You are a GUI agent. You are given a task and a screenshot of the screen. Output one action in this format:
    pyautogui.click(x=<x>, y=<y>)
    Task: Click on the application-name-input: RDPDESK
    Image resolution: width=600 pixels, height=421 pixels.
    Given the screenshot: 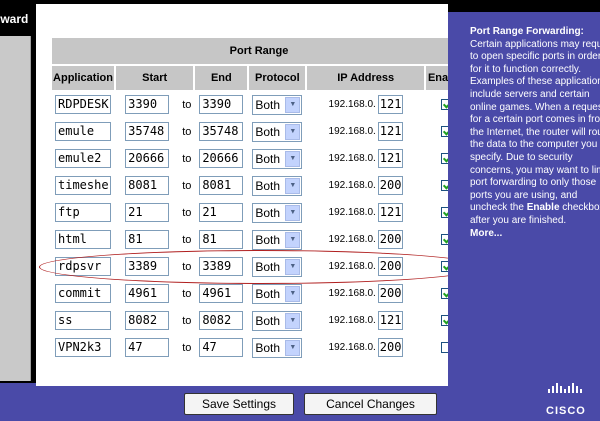 What is the action you would take?
    pyautogui.click(x=83, y=104)
    